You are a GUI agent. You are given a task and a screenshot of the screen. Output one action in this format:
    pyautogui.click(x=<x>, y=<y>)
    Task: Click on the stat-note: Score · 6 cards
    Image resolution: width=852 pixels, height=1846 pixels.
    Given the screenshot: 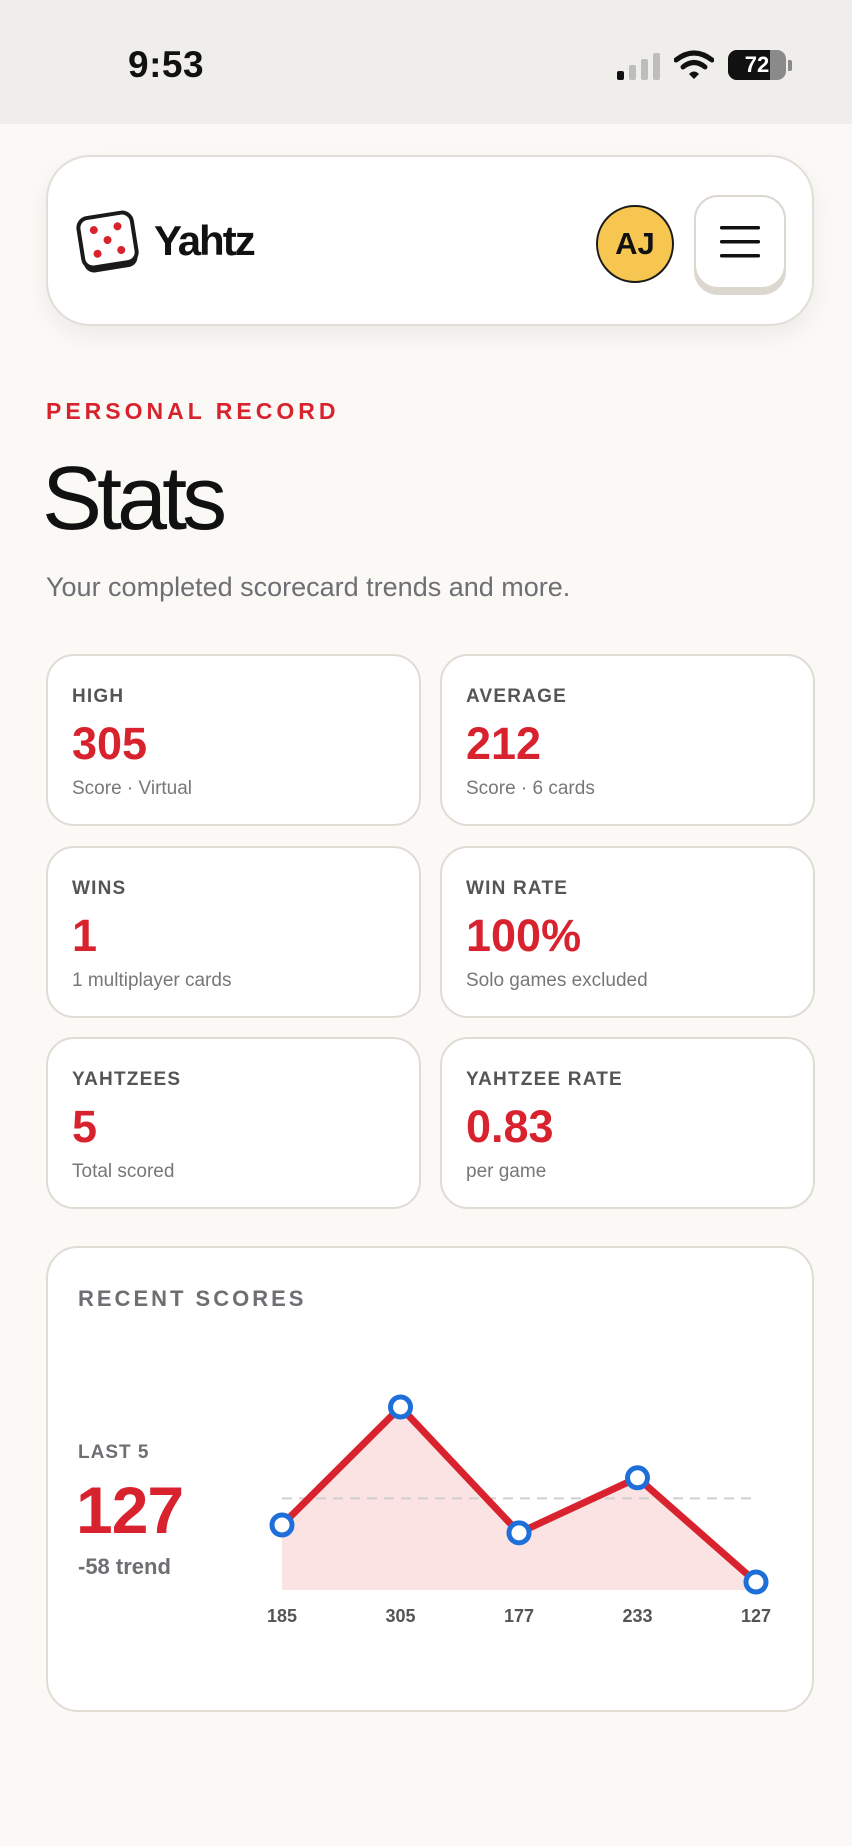 What is the action you would take?
    pyautogui.click(x=530, y=788)
    